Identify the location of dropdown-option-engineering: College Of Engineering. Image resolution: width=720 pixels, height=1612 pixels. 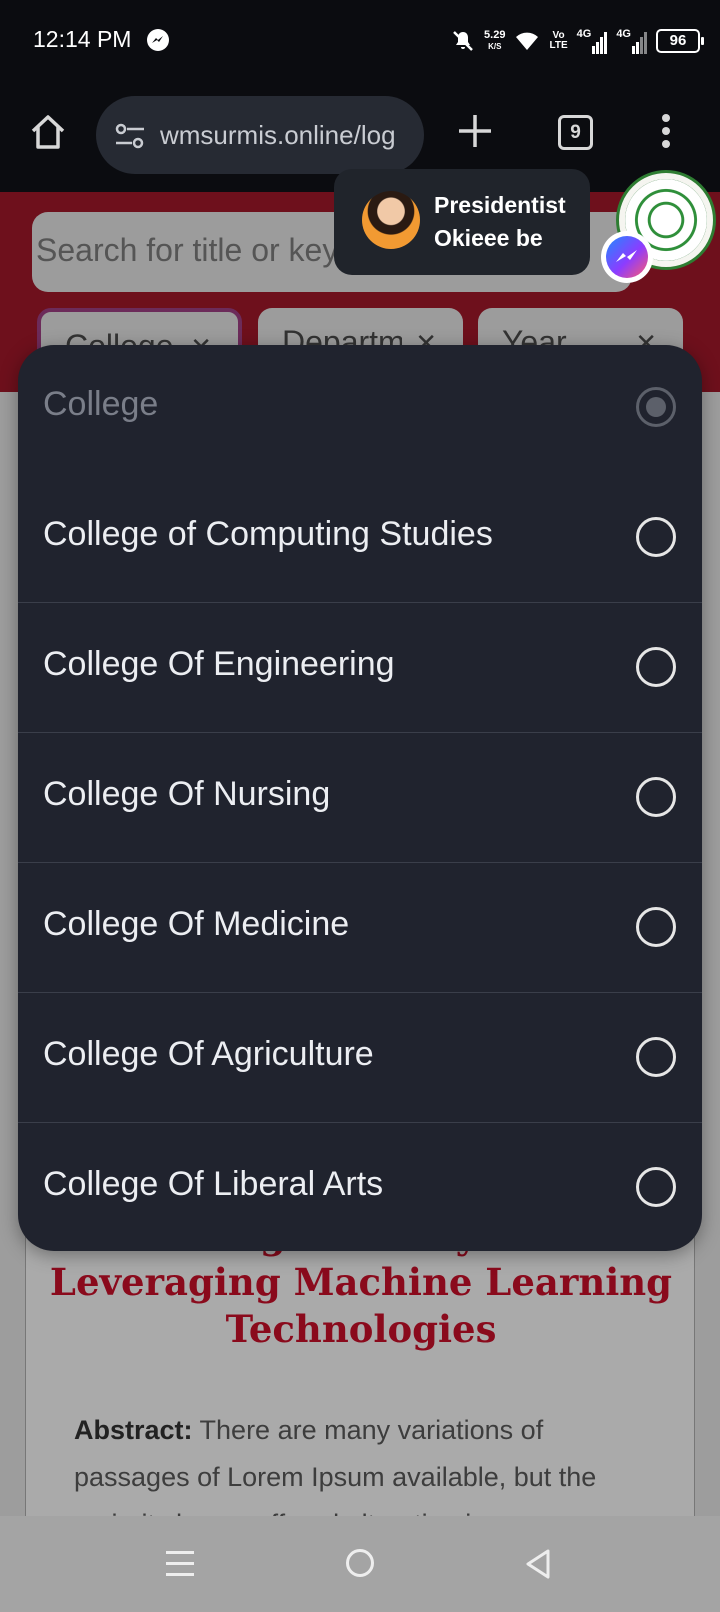
(360, 666).